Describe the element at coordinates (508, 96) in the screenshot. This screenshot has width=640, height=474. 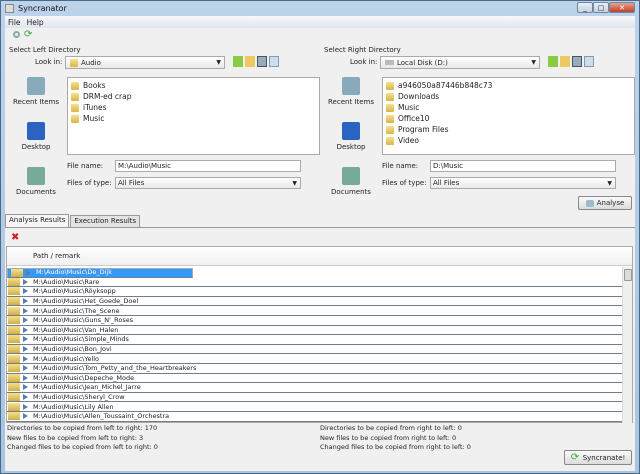
I see `folder-item: Downloads` at that location.